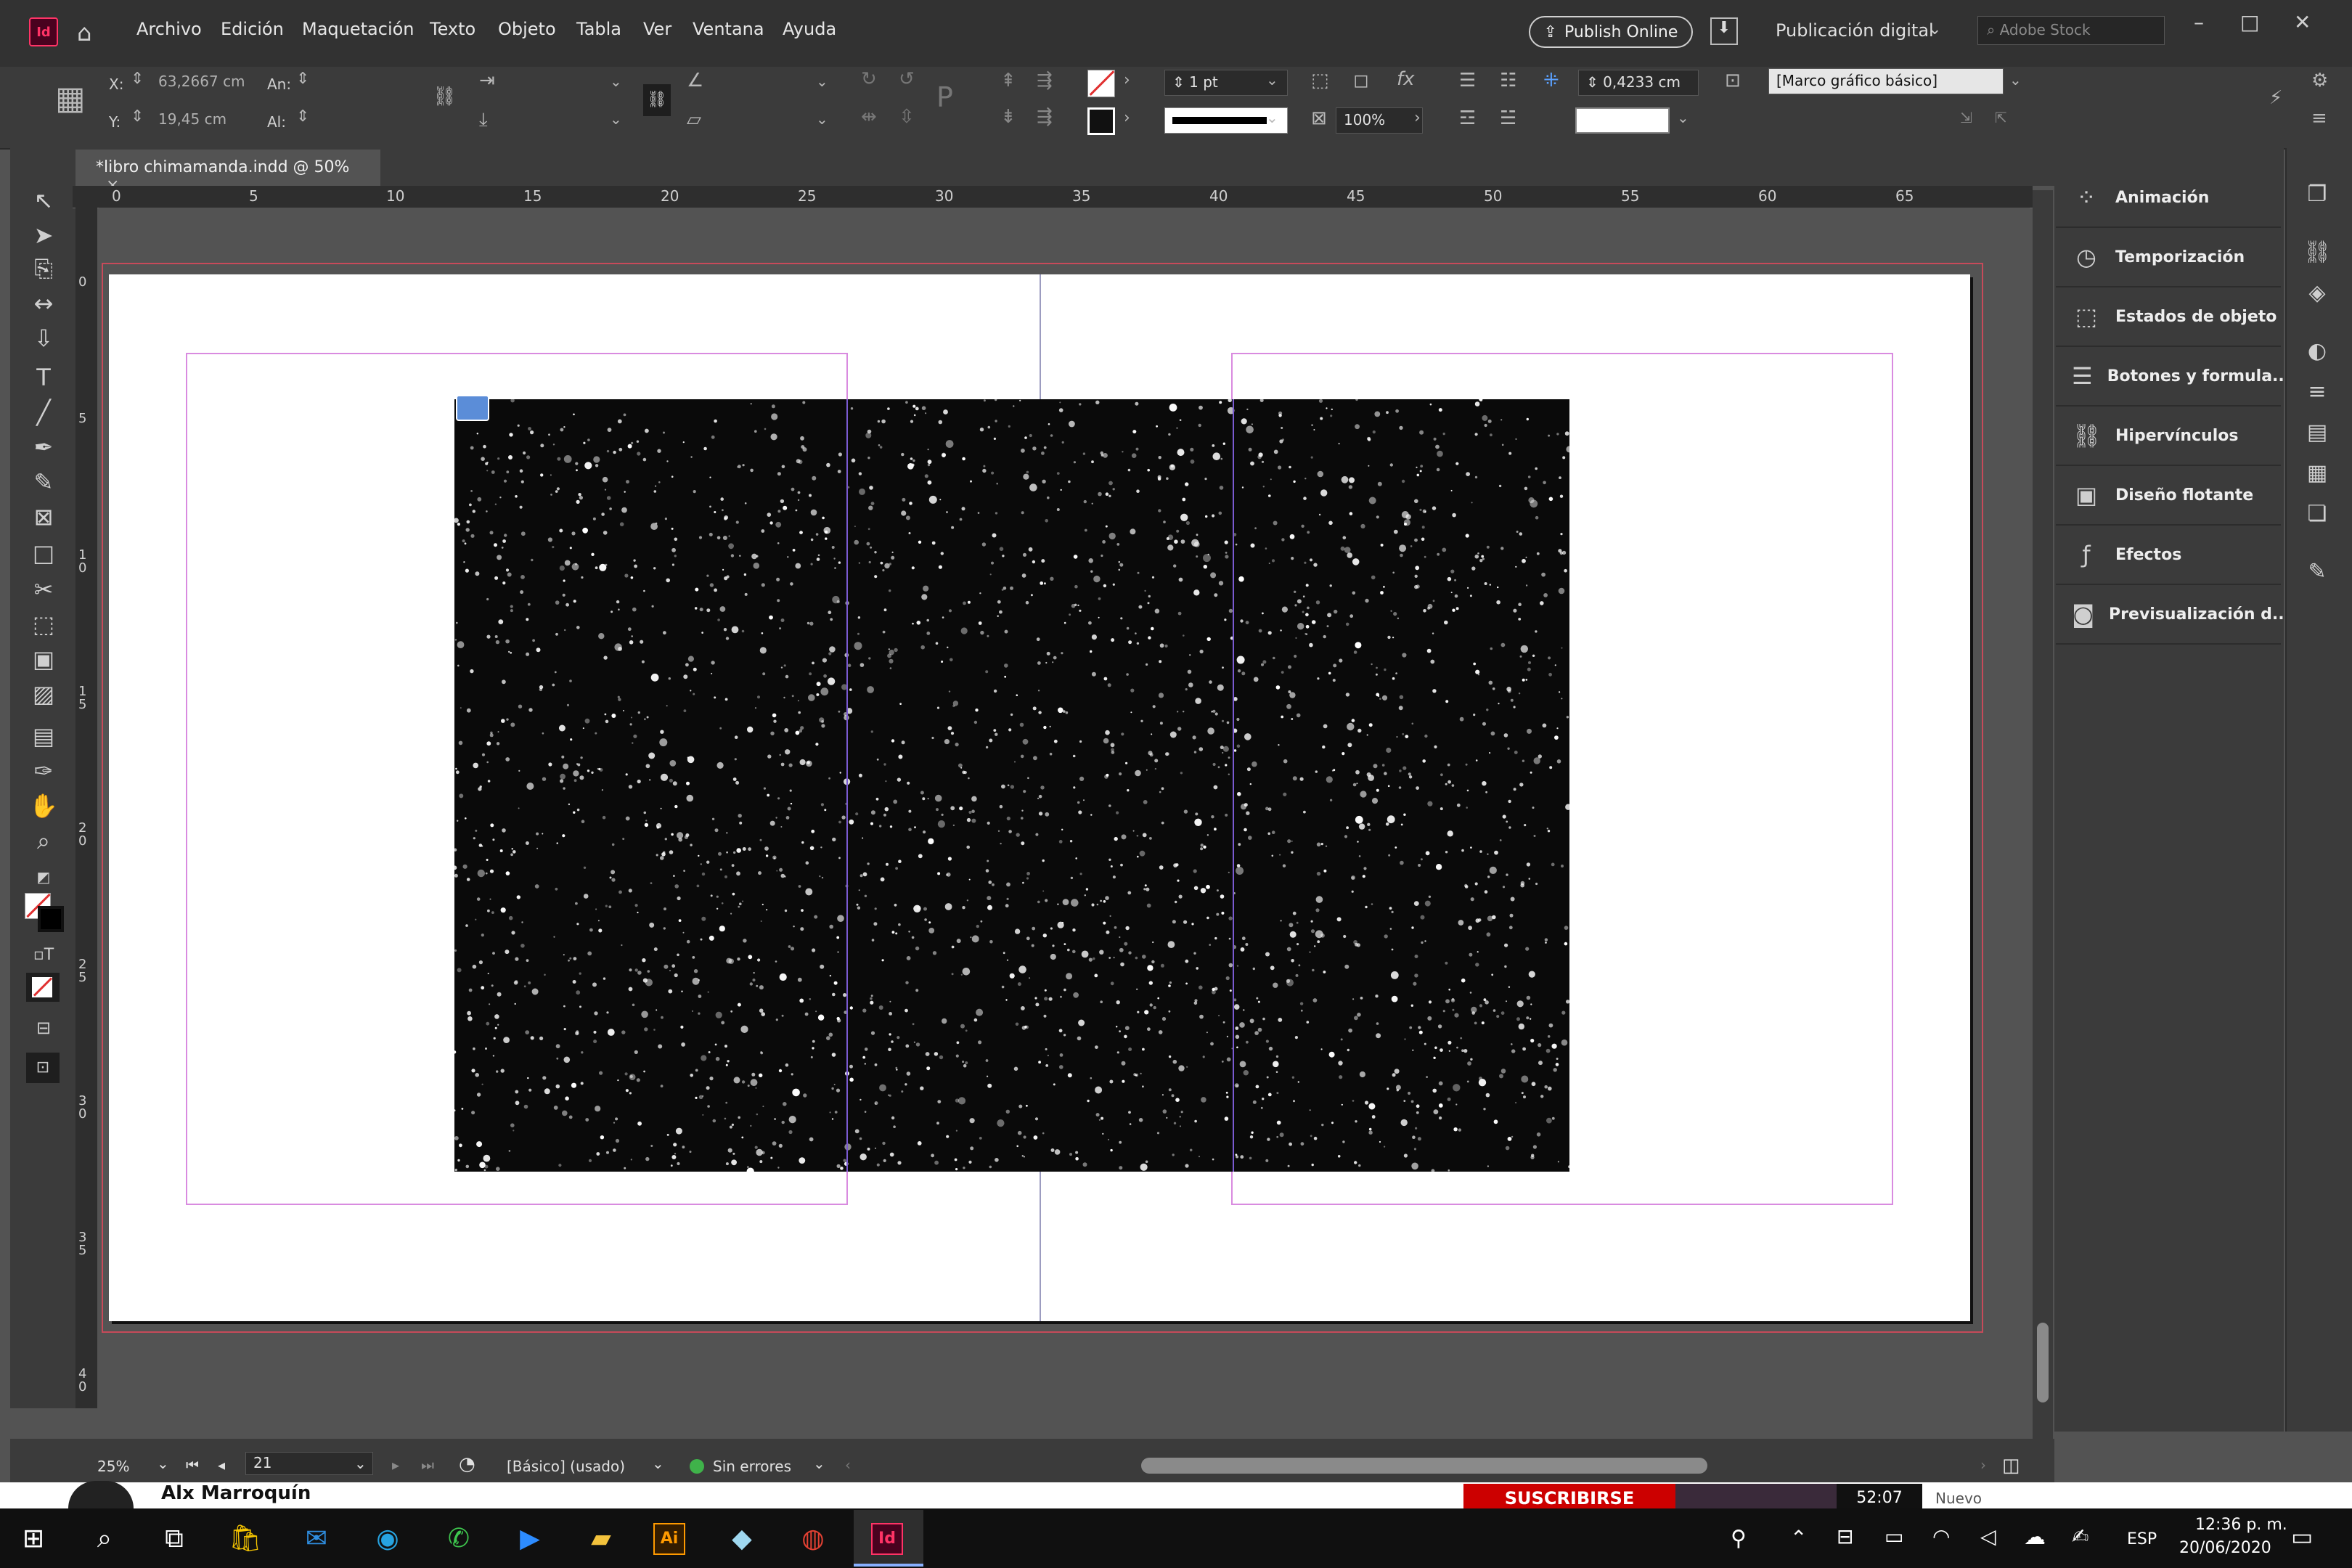 This screenshot has width=2352, height=1568. I want to click on minimize-icon: –, so click(2199, 22).